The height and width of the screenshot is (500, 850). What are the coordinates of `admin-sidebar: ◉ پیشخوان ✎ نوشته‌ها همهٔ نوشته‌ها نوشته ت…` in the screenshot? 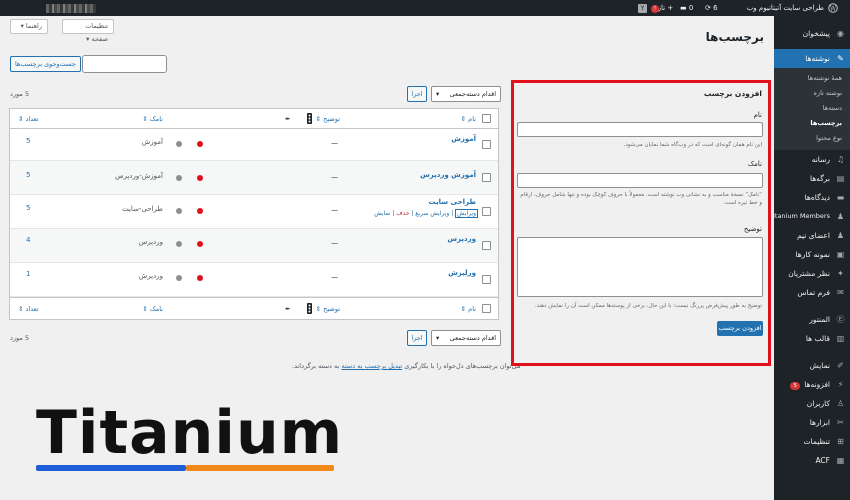 It's located at (809, 258).